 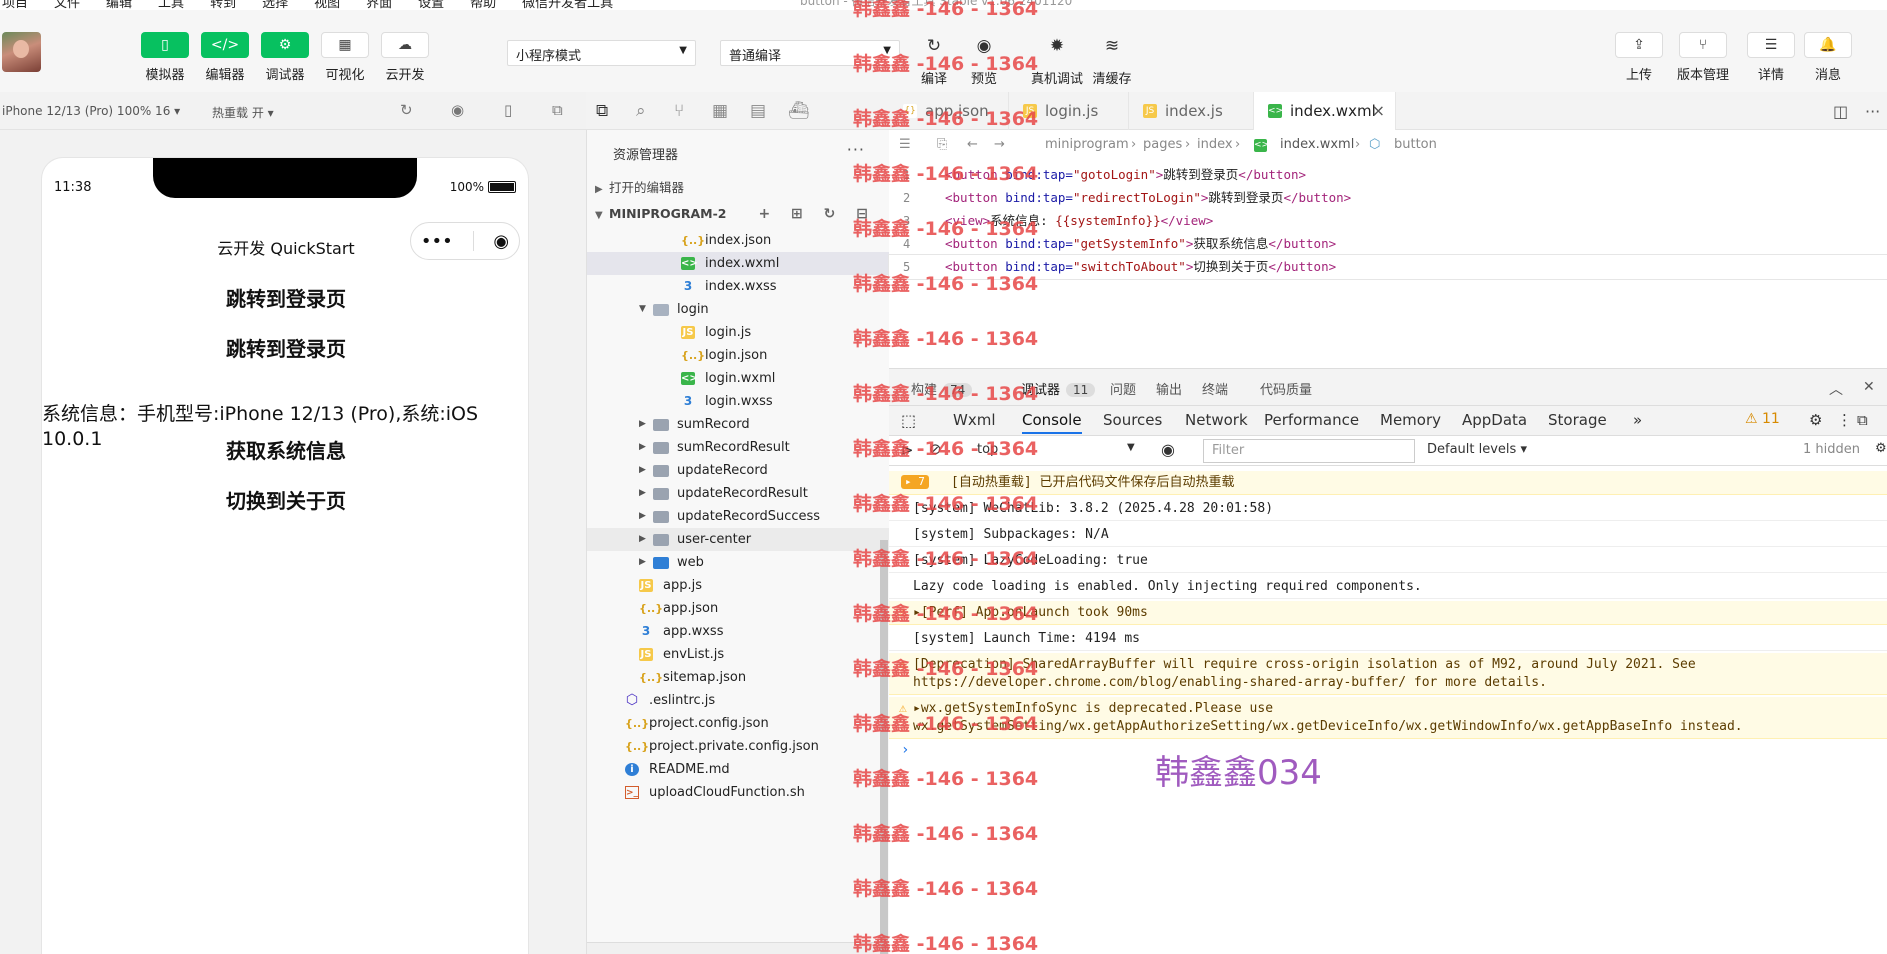 I want to click on menu-item: 选择, so click(x=275, y=5).